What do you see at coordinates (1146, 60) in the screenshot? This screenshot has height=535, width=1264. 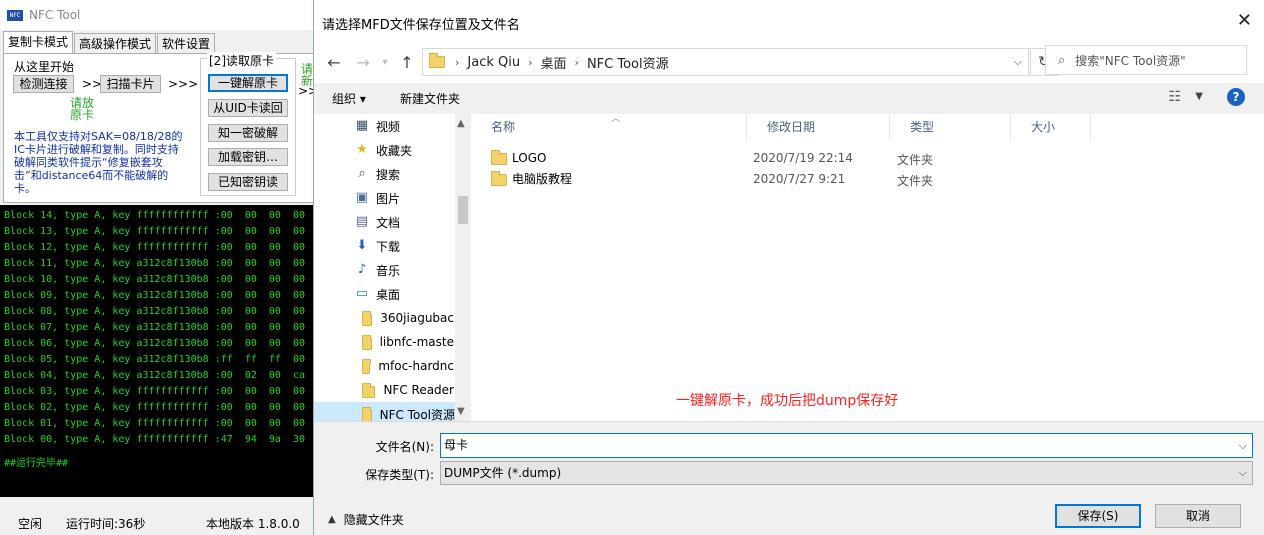 I see `search-box: ⌕ 搜索"NFC Tool资源"` at bounding box center [1146, 60].